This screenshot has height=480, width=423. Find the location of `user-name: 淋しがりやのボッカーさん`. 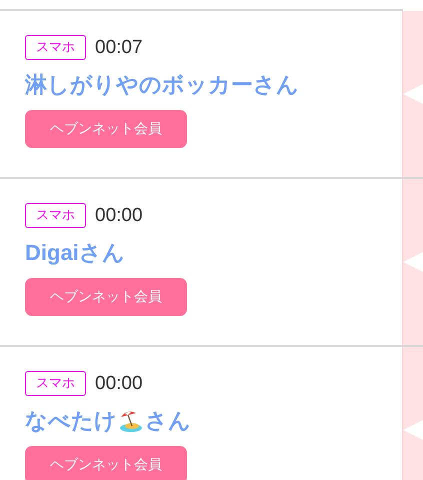

user-name: 淋しがりやのボッカーさん is located at coordinates (213, 85).